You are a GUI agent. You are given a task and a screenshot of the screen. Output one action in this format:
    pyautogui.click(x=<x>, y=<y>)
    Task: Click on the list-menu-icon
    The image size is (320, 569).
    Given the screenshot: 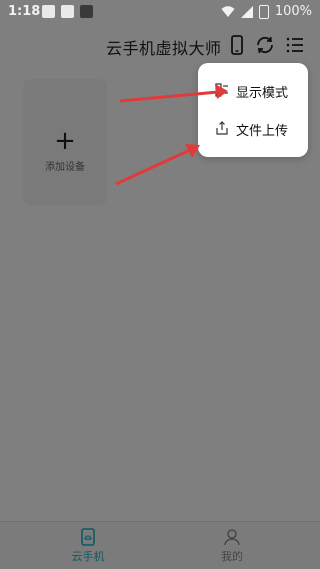 What is the action you would take?
    pyautogui.click(x=295, y=45)
    